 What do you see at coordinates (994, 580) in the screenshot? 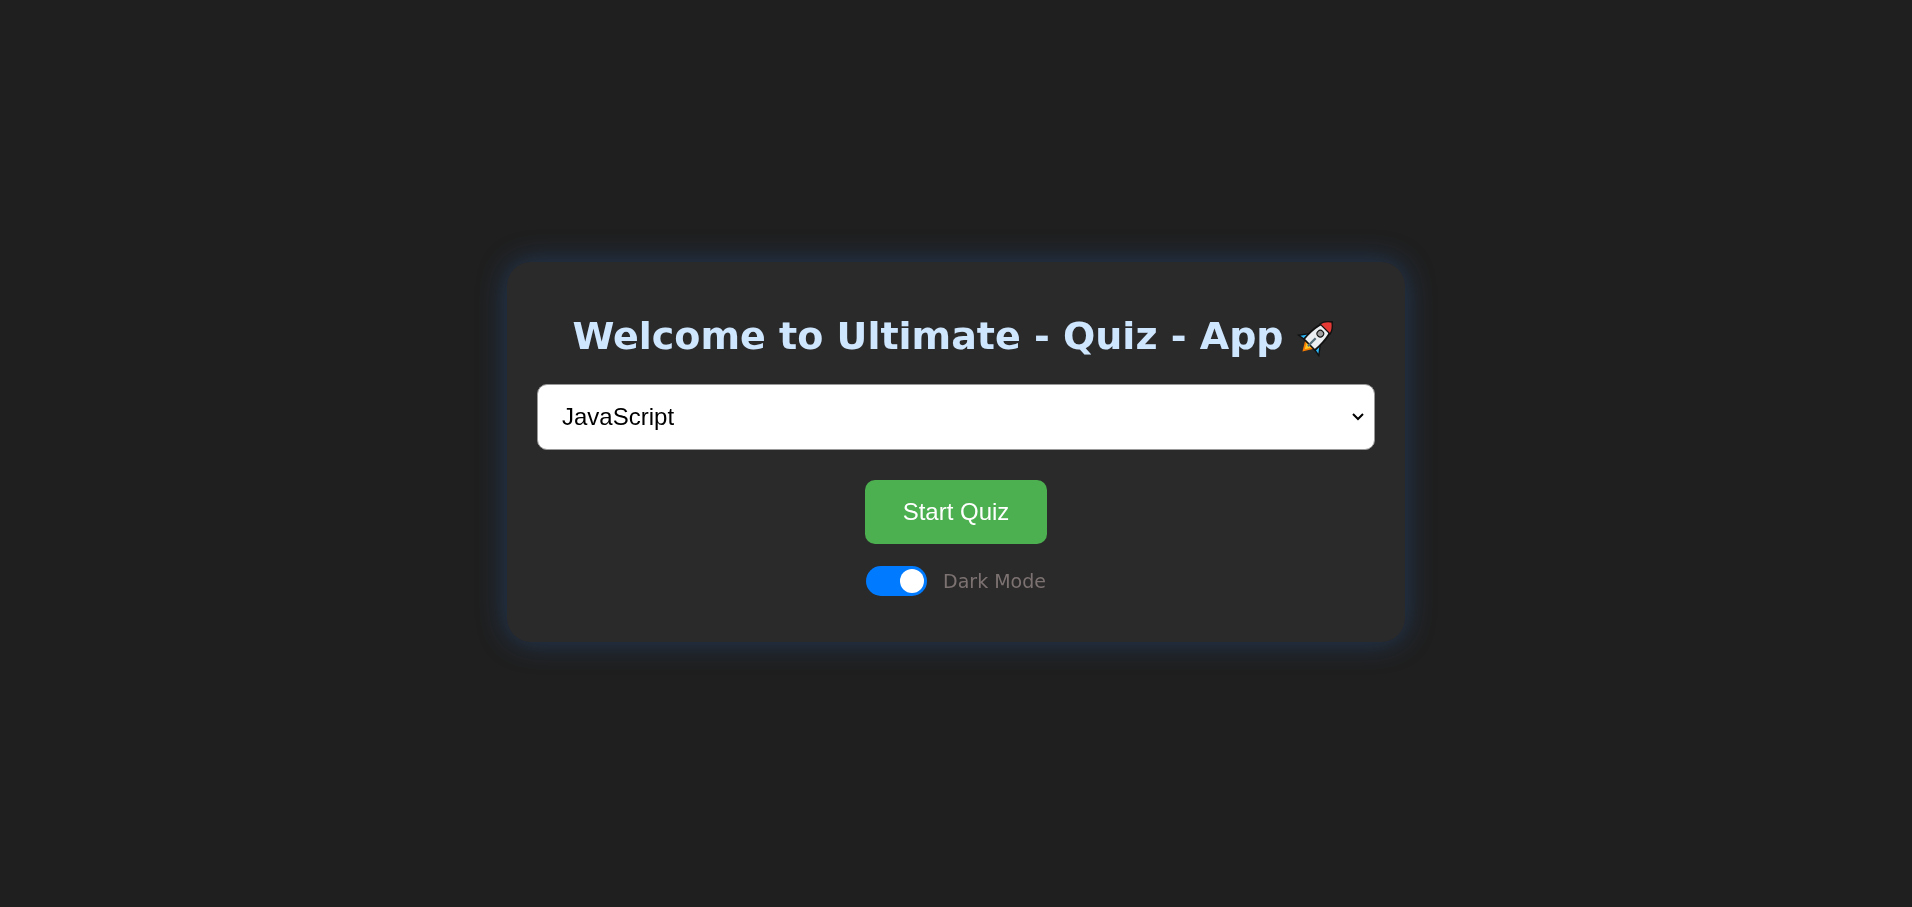
I see `dark-mode-label: Dark Mode` at bounding box center [994, 580].